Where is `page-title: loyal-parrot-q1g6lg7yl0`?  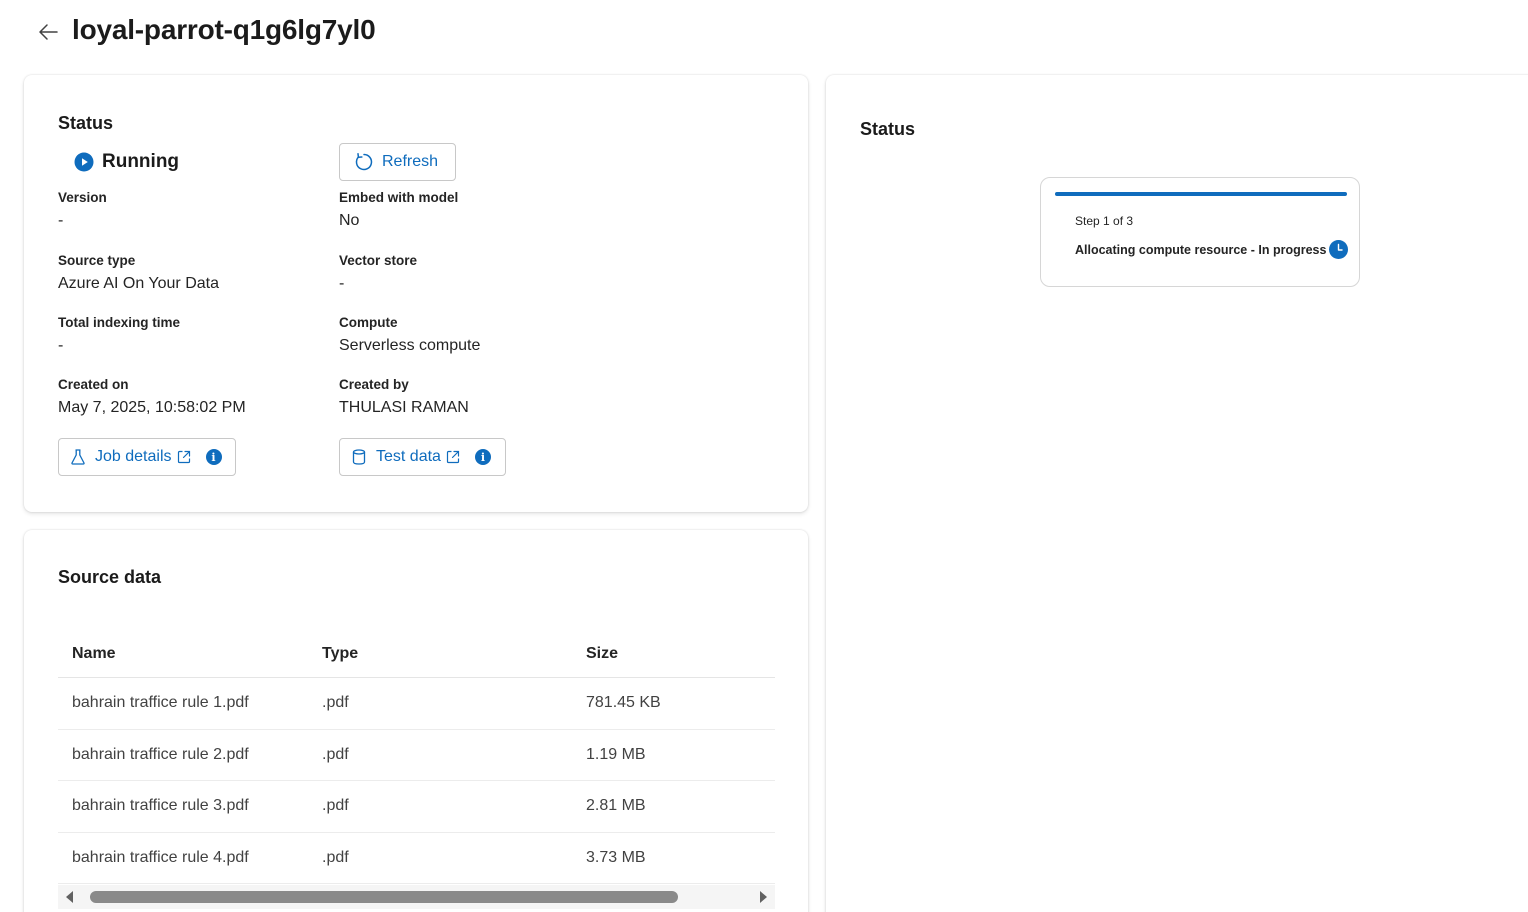 page-title: loyal-parrot-q1g6lg7yl0 is located at coordinates (224, 29).